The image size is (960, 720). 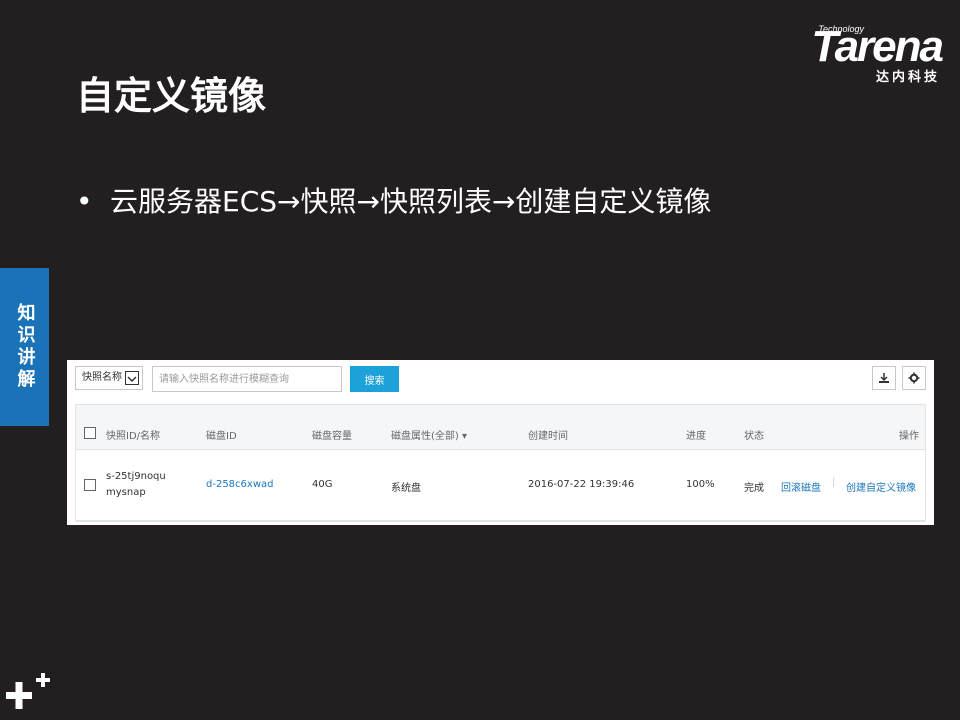 What do you see at coordinates (132, 378) in the screenshot?
I see `chevron-down-icon` at bounding box center [132, 378].